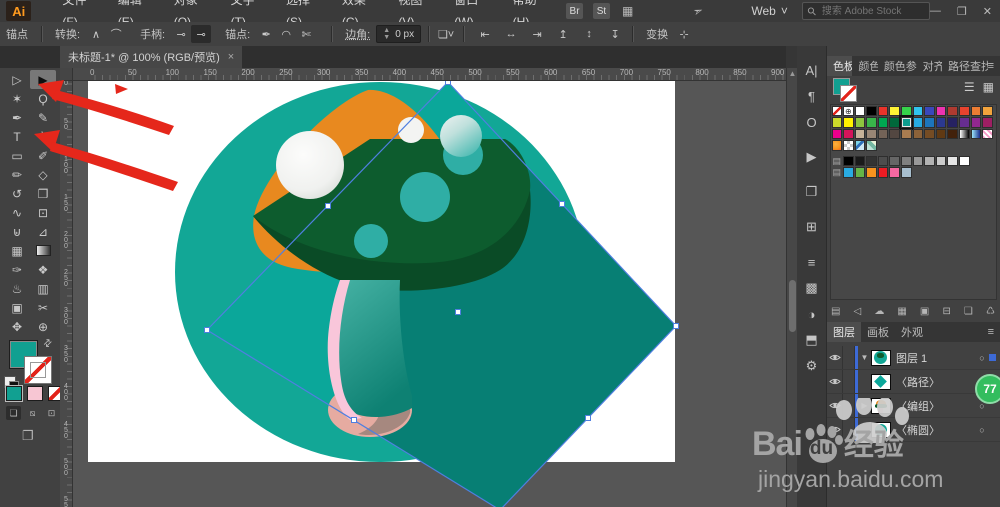 The image size is (1000, 507). I want to click on align-hcenter-icon: ↔, so click(511, 34).